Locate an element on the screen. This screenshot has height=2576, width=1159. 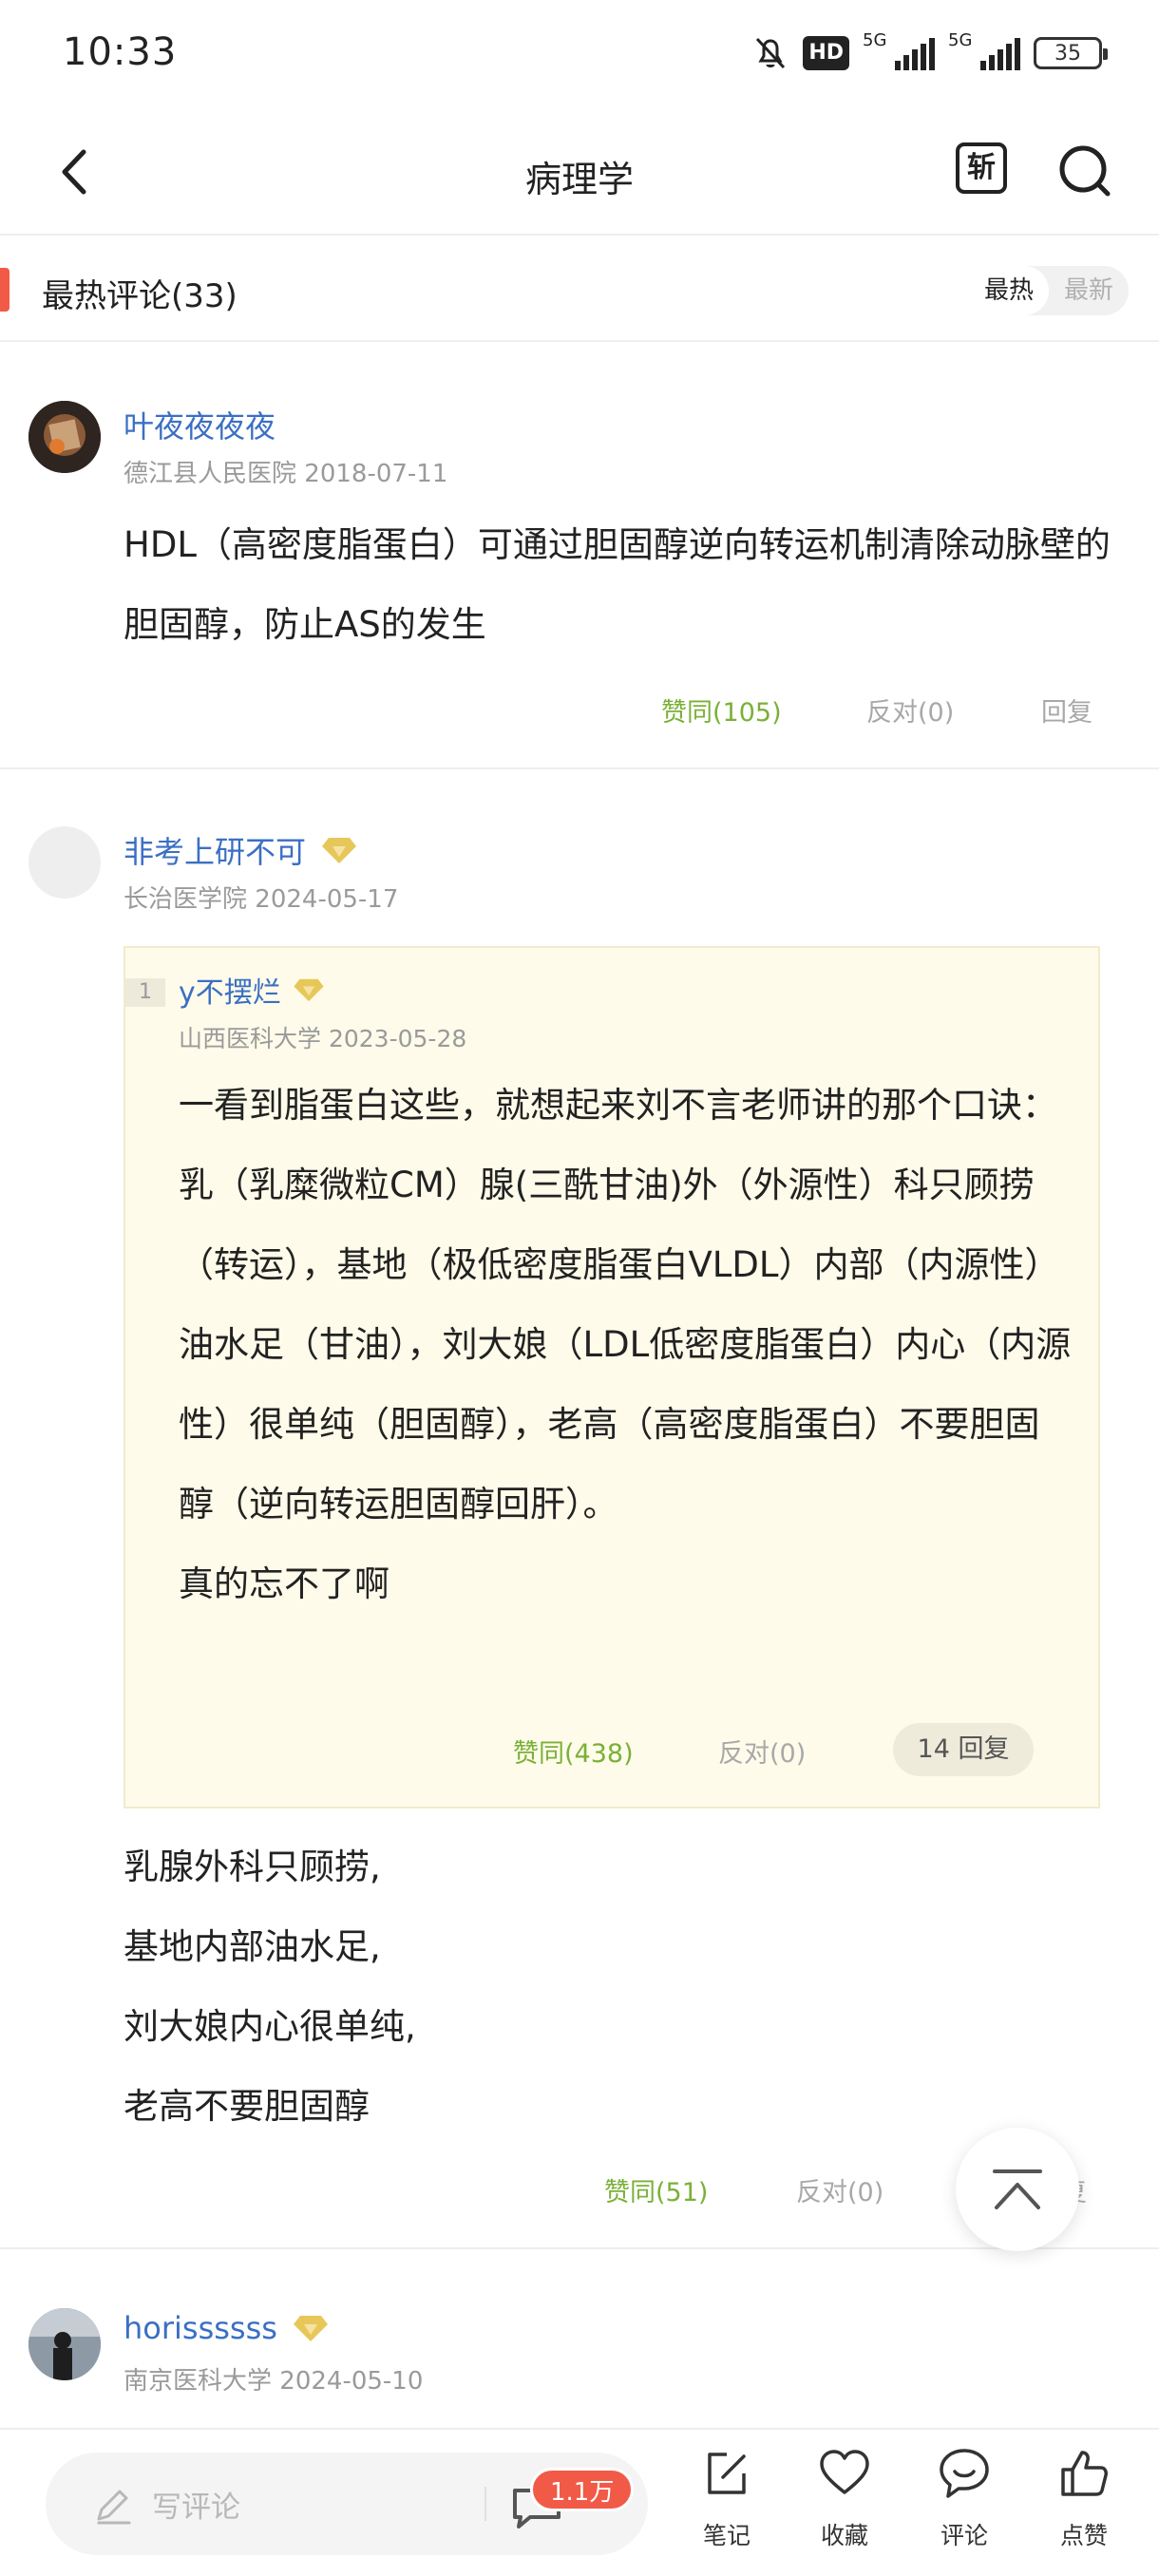
signal-icon-2: 5G is located at coordinates (984, 50).